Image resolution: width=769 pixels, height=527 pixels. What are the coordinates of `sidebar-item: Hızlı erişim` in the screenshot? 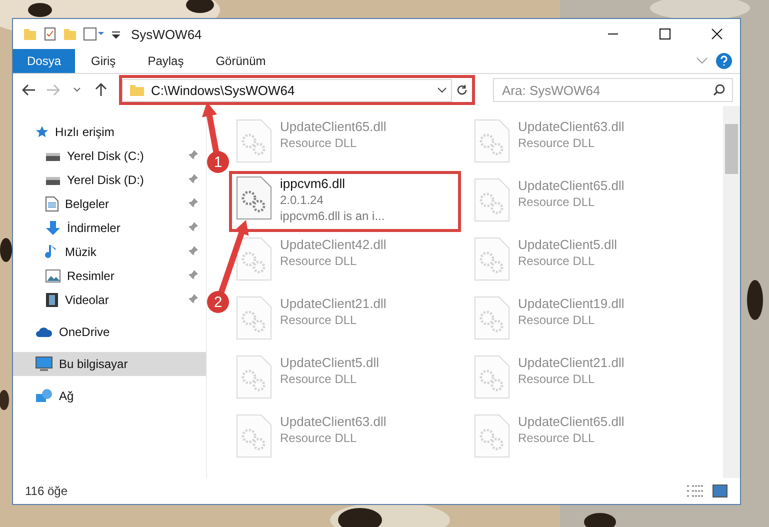 It's located at (109, 132).